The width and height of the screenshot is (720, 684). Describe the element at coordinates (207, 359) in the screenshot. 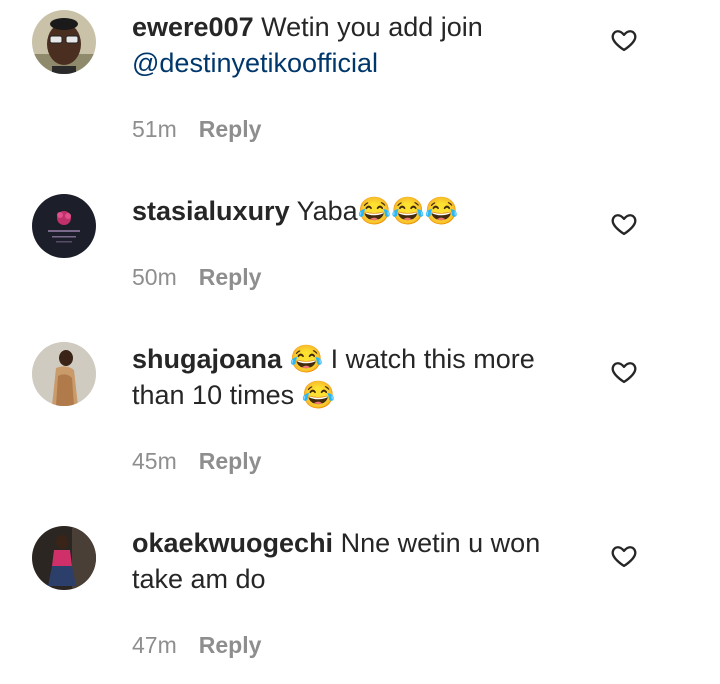

I see `comment-username: shugajoana` at that location.